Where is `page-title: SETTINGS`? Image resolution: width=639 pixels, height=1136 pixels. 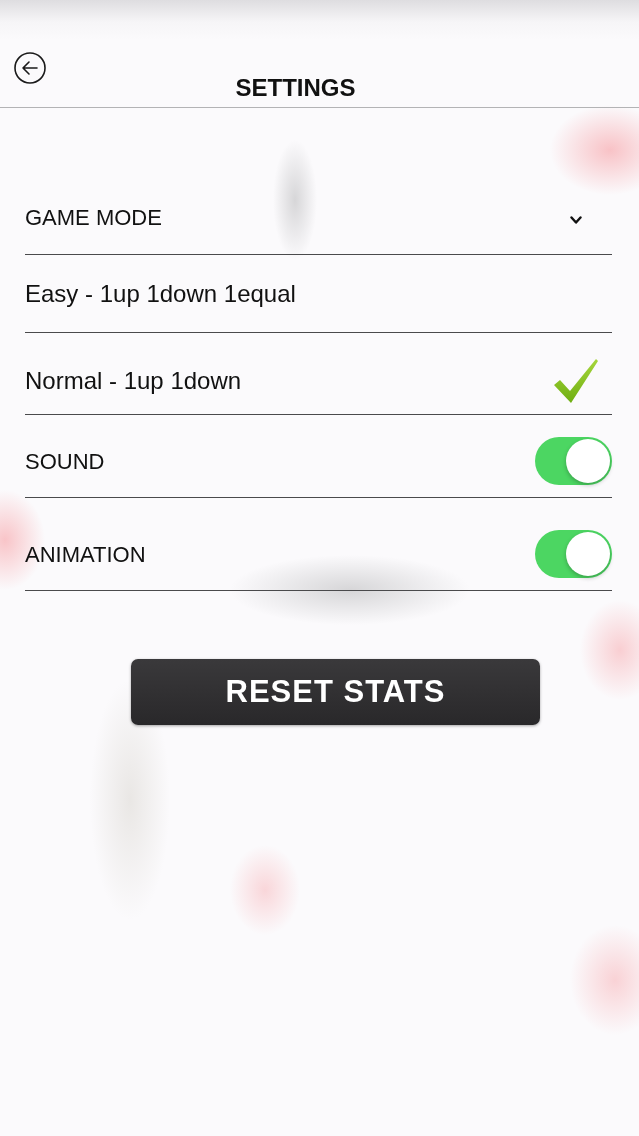 page-title: SETTINGS is located at coordinates (295, 88).